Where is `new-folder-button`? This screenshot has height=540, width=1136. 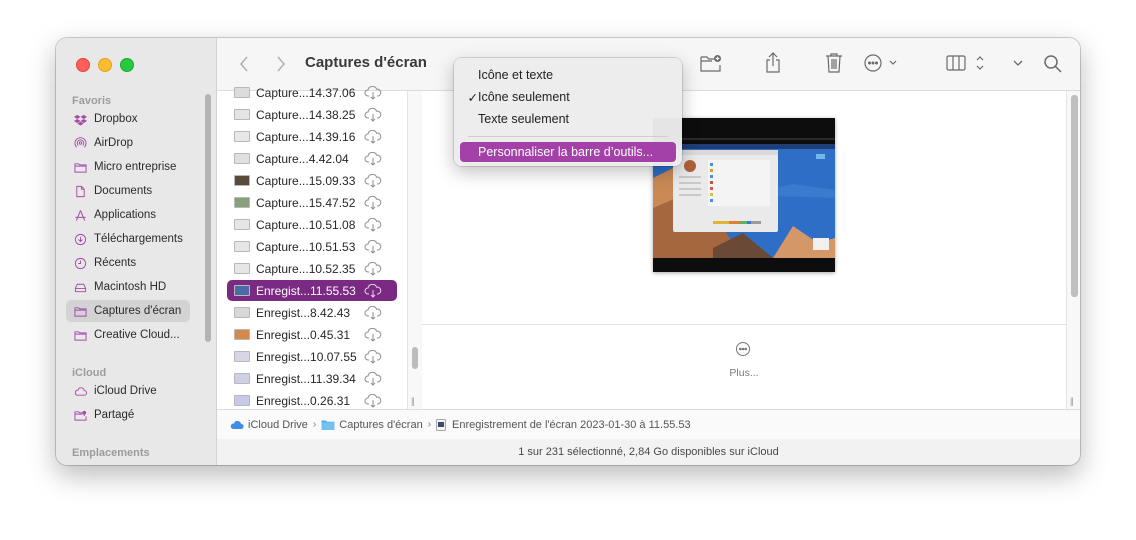
new-folder-button is located at coordinates (711, 63).